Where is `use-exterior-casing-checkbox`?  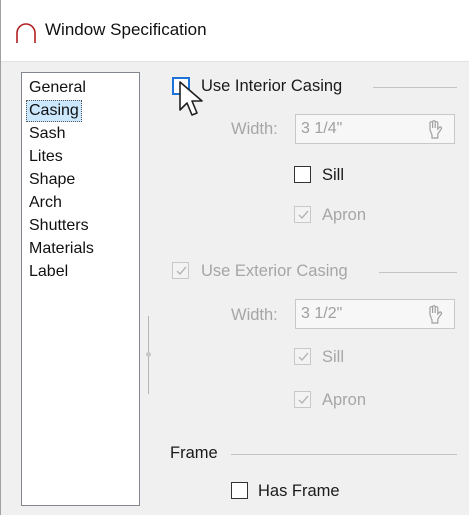
use-exterior-casing-checkbox is located at coordinates (180, 270).